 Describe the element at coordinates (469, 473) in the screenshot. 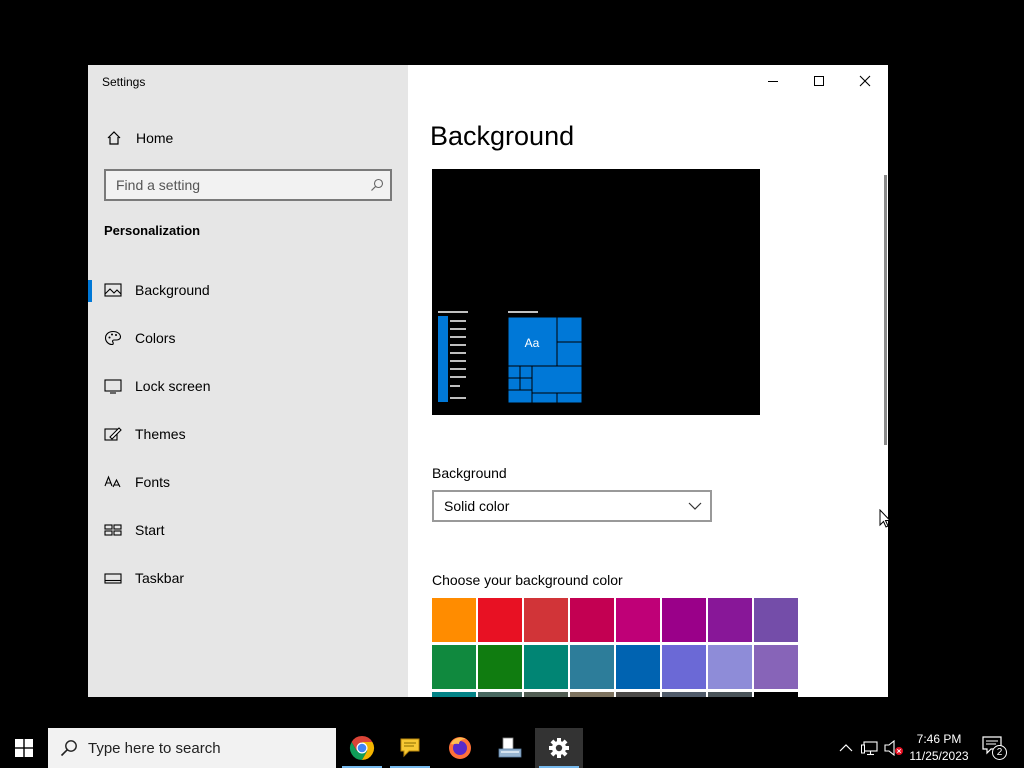

I see `background-label: Background` at that location.